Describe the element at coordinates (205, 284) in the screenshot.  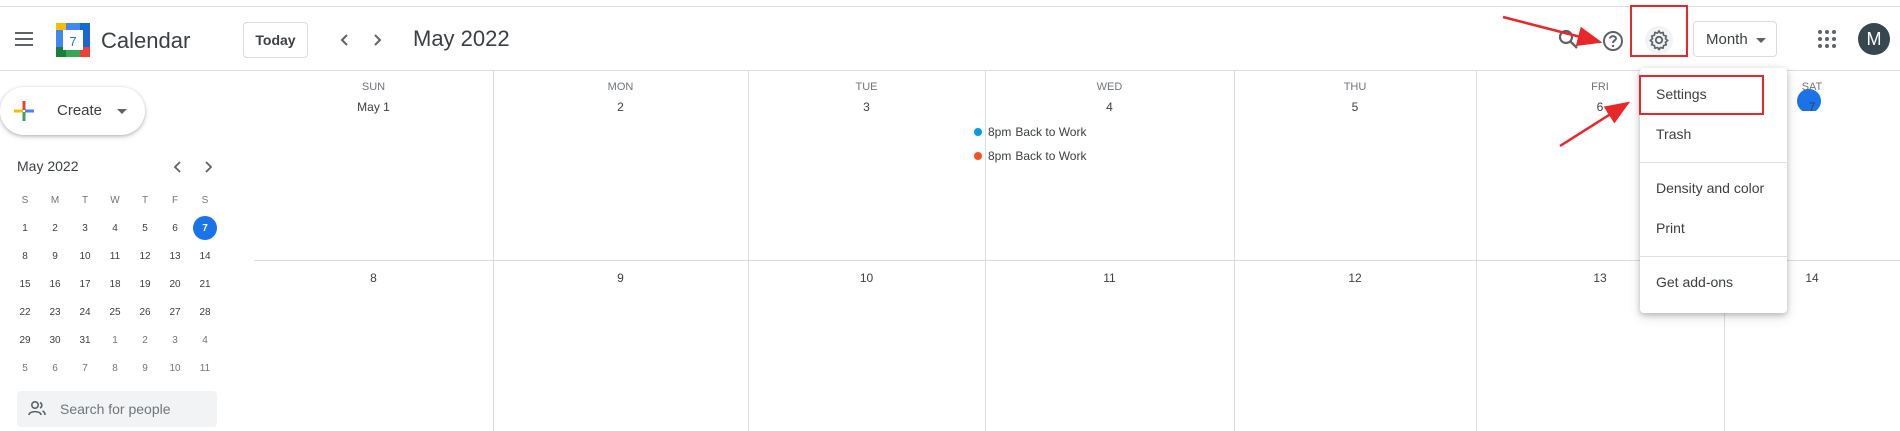
I see `mini-day: 21` at that location.